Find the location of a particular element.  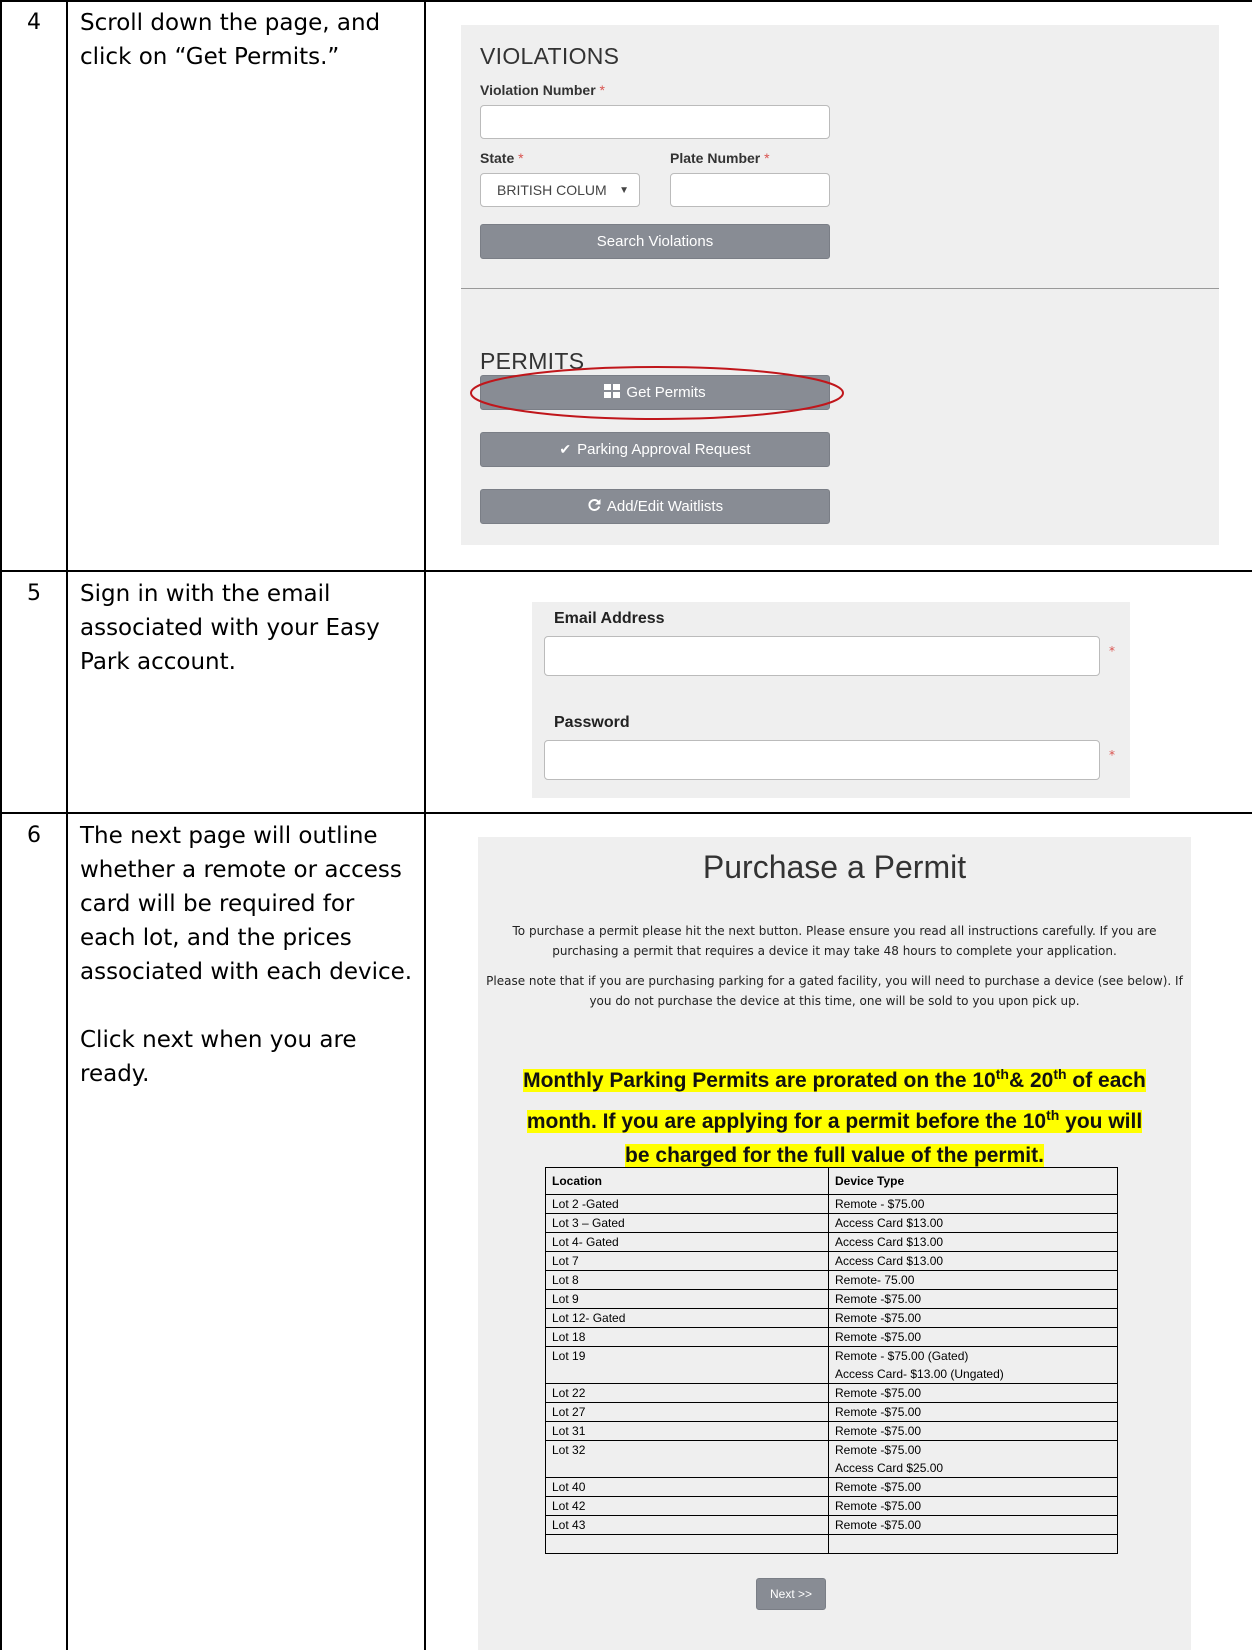

step-number: 4 is located at coordinates (34, 22).